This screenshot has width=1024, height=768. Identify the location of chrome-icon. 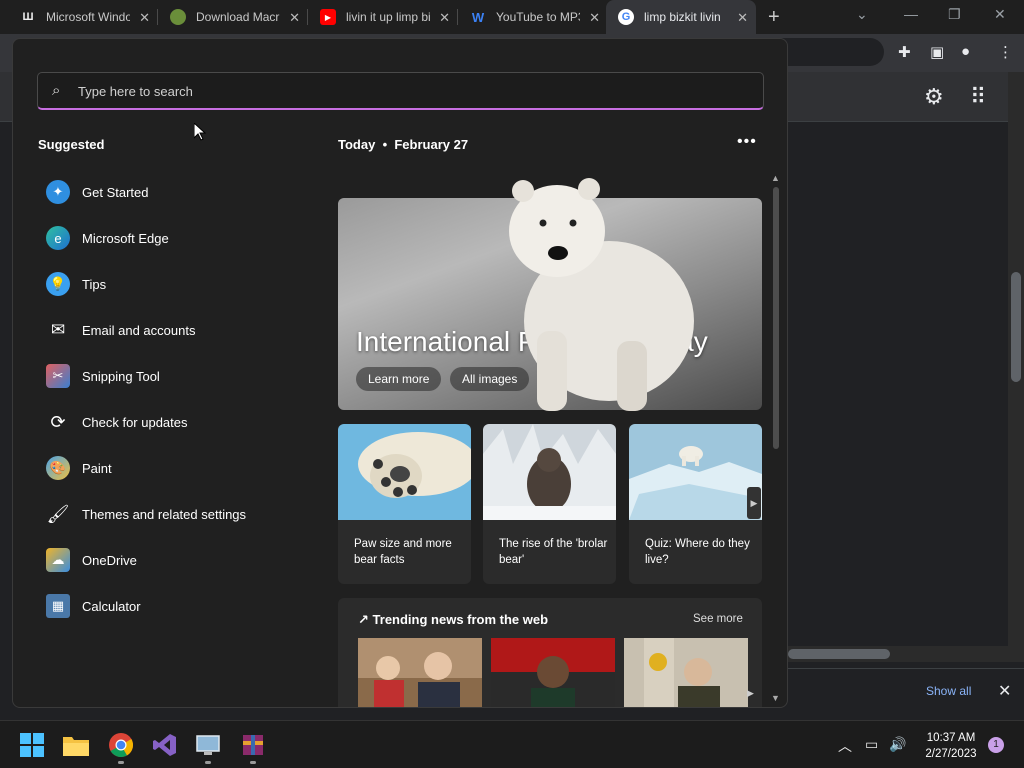
(121, 745).